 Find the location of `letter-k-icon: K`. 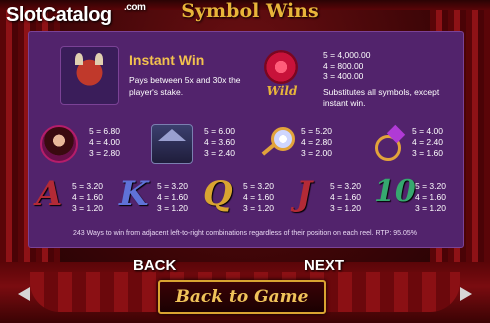

letter-k-icon: K is located at coordinates (134, 194).